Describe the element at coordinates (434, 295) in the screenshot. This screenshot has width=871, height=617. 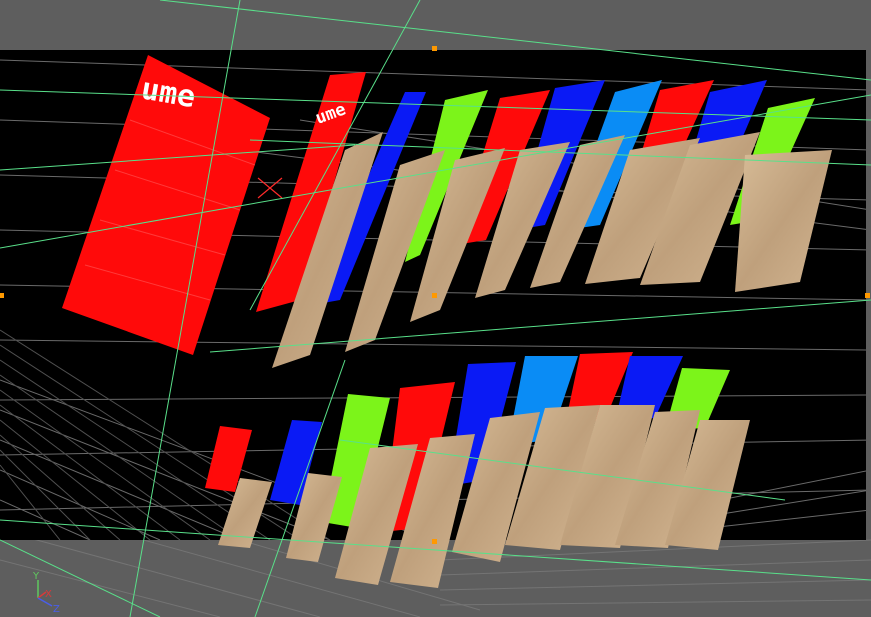
I see `frame-handle-center` at that location.